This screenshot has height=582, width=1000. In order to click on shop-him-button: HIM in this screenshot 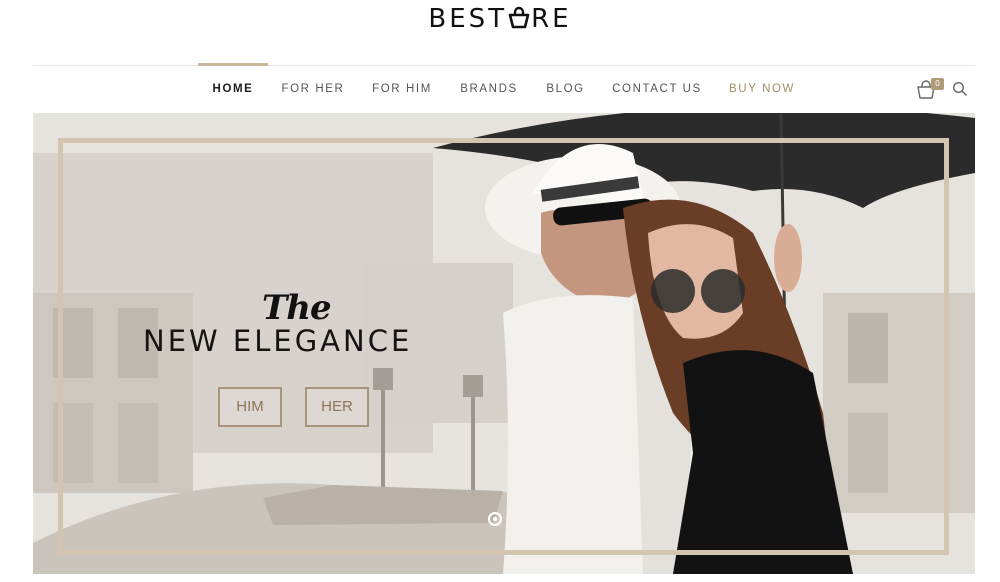, I will do `click(250, 407)`.